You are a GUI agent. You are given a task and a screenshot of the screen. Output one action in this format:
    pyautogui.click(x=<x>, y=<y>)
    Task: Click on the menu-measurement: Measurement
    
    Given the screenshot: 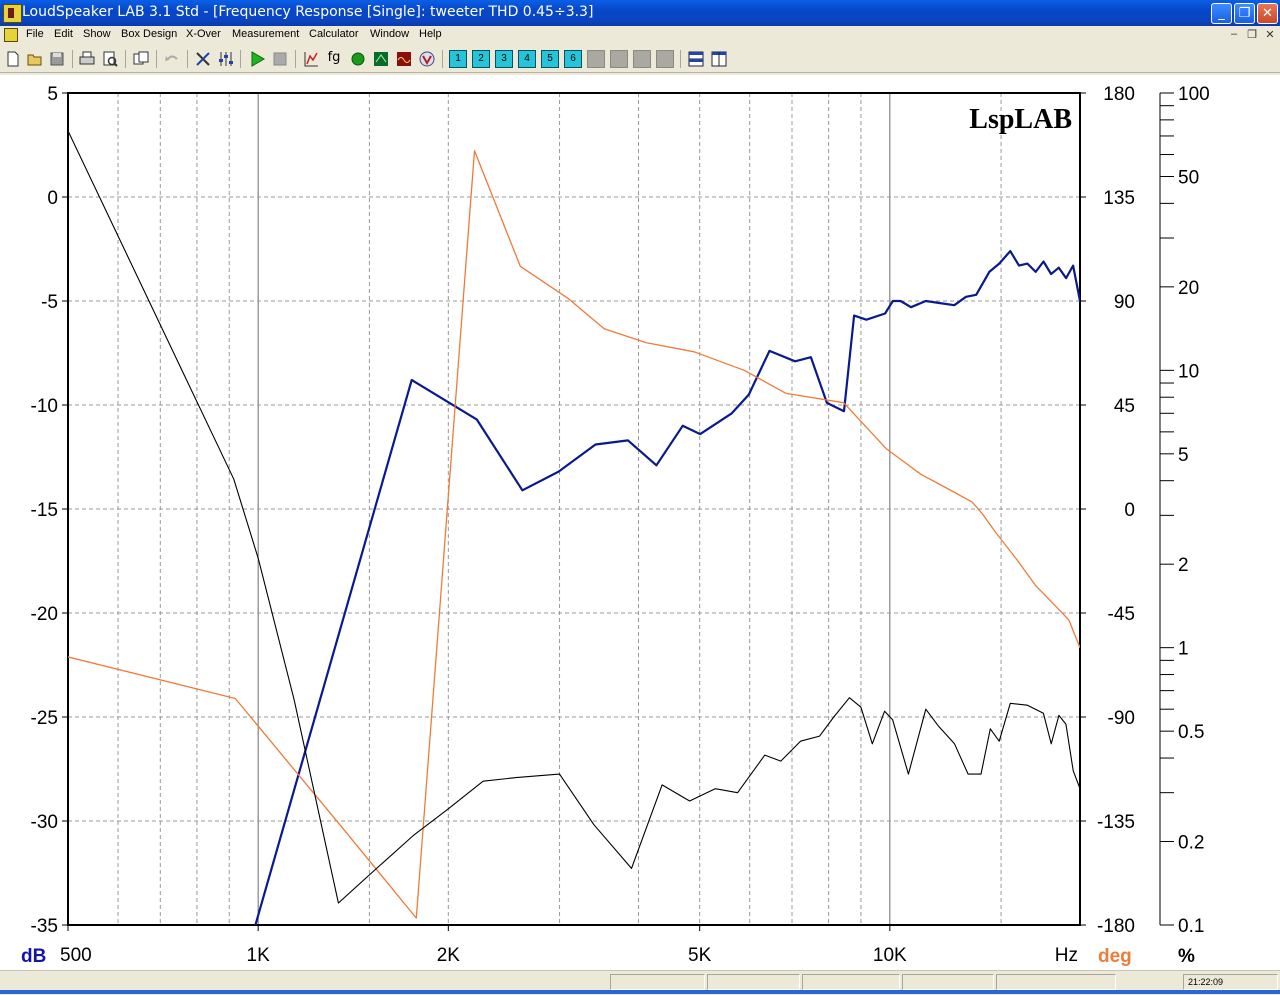 What is the action you would take?
    pyautogui.click(x=265, y=34)
    